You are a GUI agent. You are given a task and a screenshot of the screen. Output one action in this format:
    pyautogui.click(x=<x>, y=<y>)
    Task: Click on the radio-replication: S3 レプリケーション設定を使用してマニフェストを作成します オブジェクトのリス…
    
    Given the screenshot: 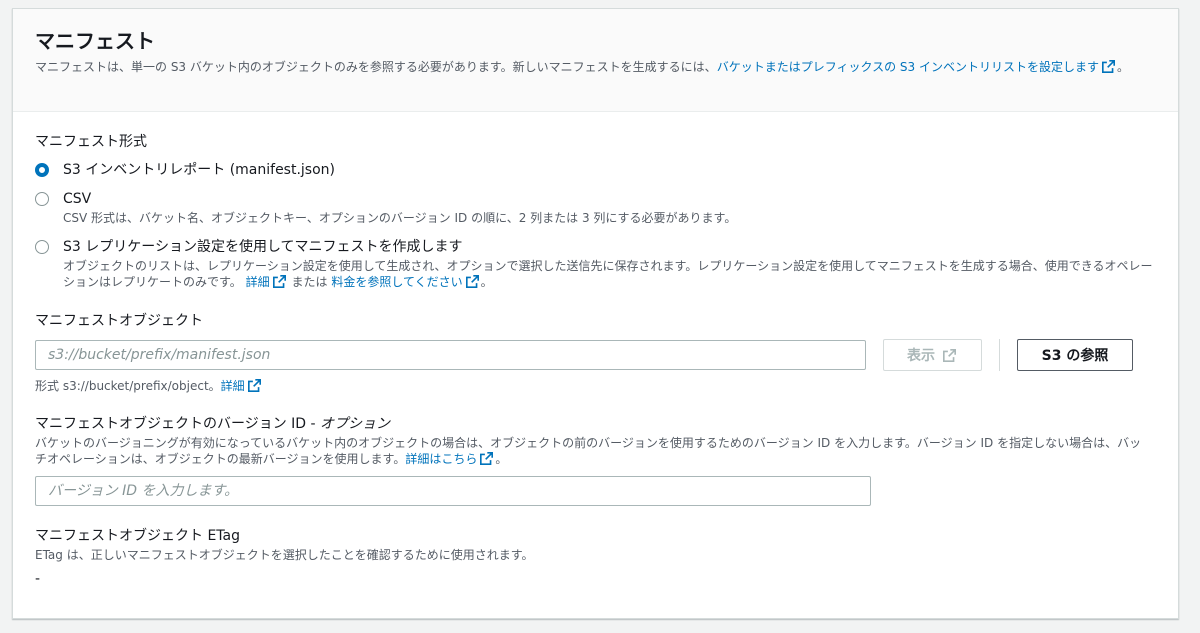 What is the action you would take?
    pyautogui.click(x=595, y=263)
    